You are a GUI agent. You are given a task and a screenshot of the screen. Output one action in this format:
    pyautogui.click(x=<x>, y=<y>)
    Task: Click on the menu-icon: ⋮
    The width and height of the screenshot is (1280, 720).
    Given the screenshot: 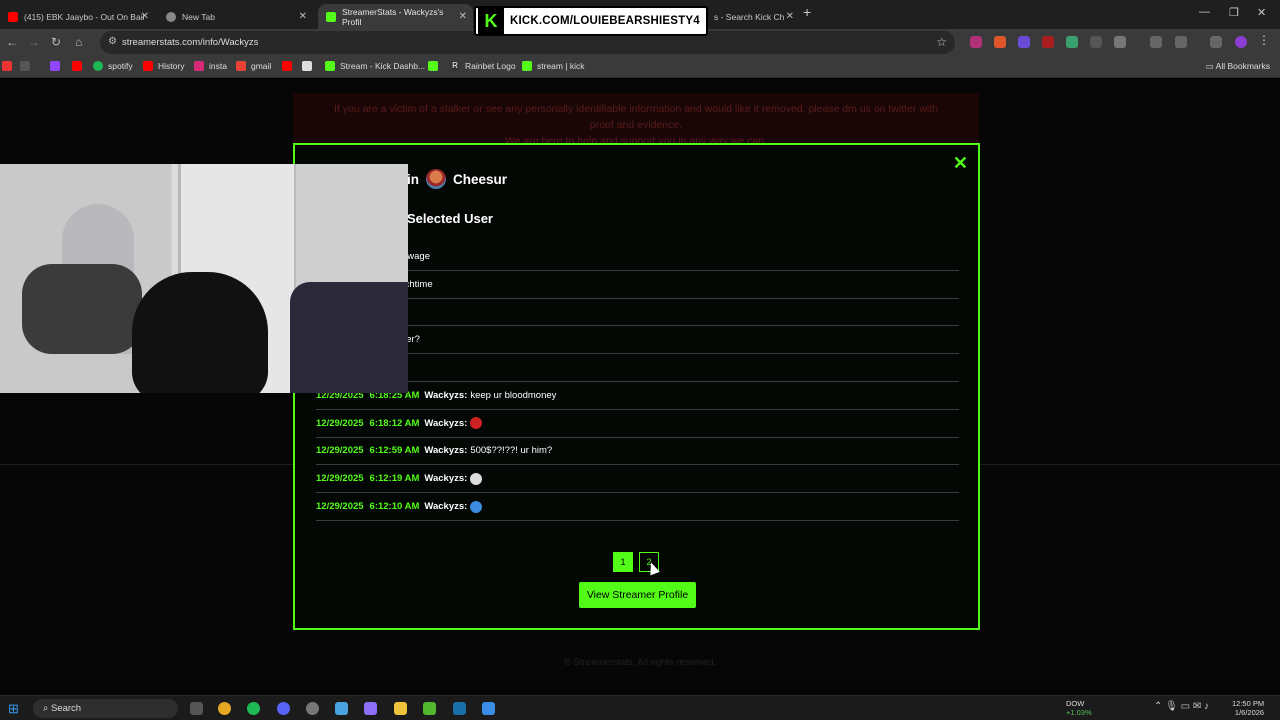 What is the action you would take?
    pyautogui.click(x=1264, y=40)
    